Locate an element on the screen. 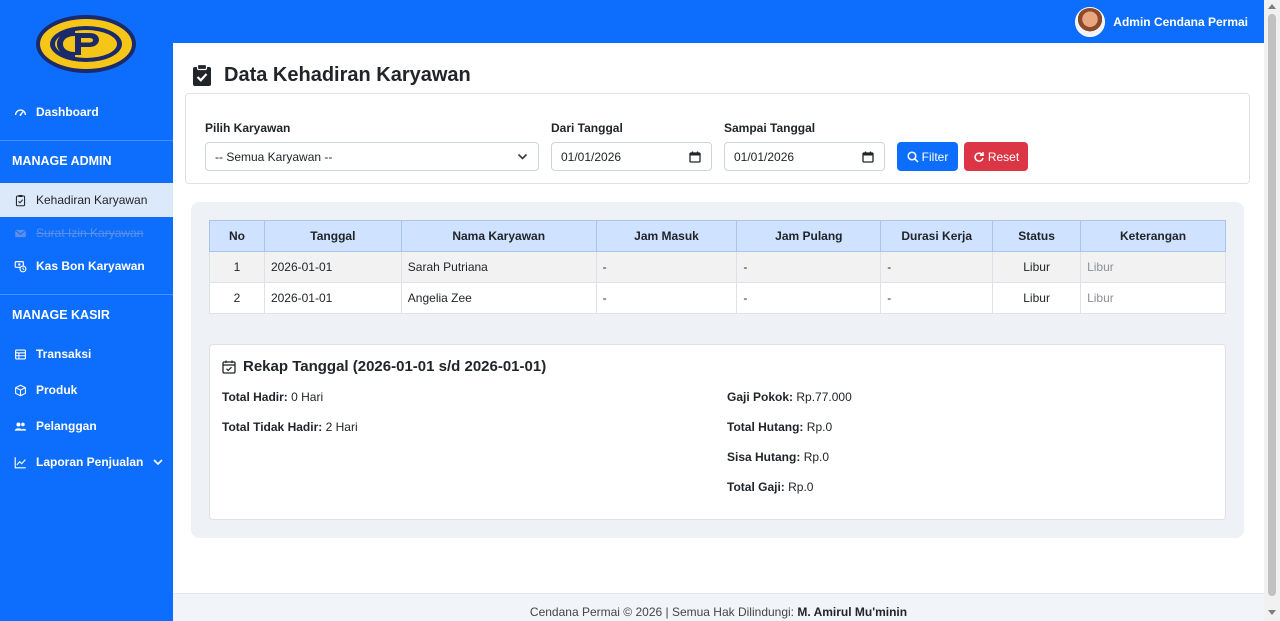 This screenshot has height=621, width=1280. sidebar-item-produk: Produk is located at coordinates (86, 390).